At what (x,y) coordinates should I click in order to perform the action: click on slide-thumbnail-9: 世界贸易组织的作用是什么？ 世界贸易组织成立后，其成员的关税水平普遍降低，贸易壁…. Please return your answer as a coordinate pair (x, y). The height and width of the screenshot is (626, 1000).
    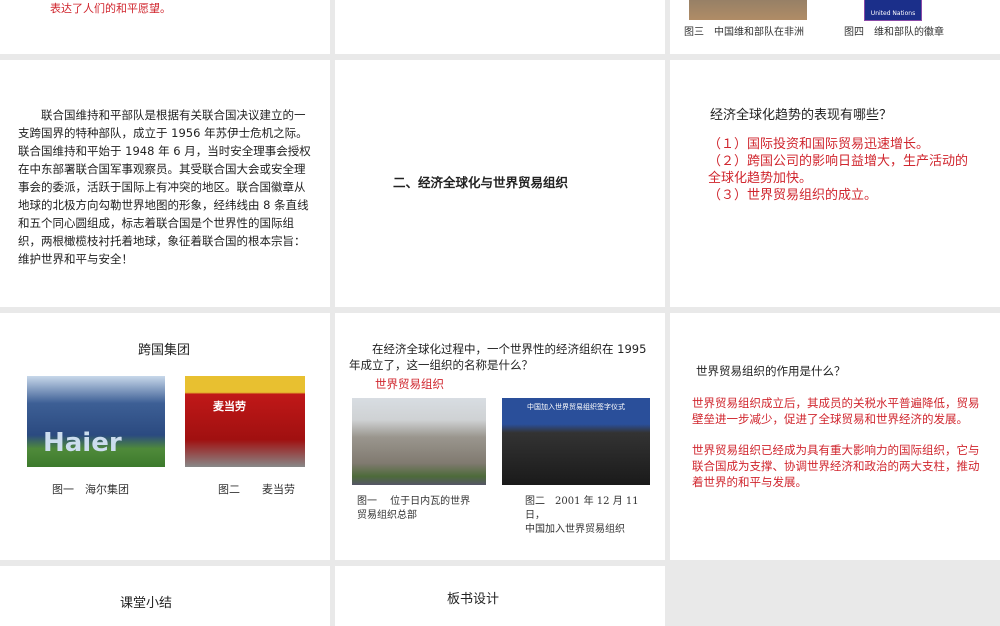
    Looking at the image, I should click on (835, 436).